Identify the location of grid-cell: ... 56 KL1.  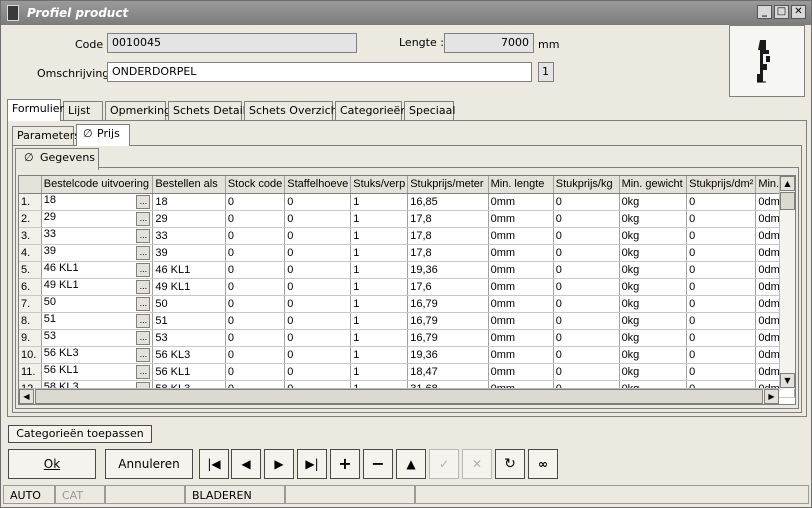
(97, 372).